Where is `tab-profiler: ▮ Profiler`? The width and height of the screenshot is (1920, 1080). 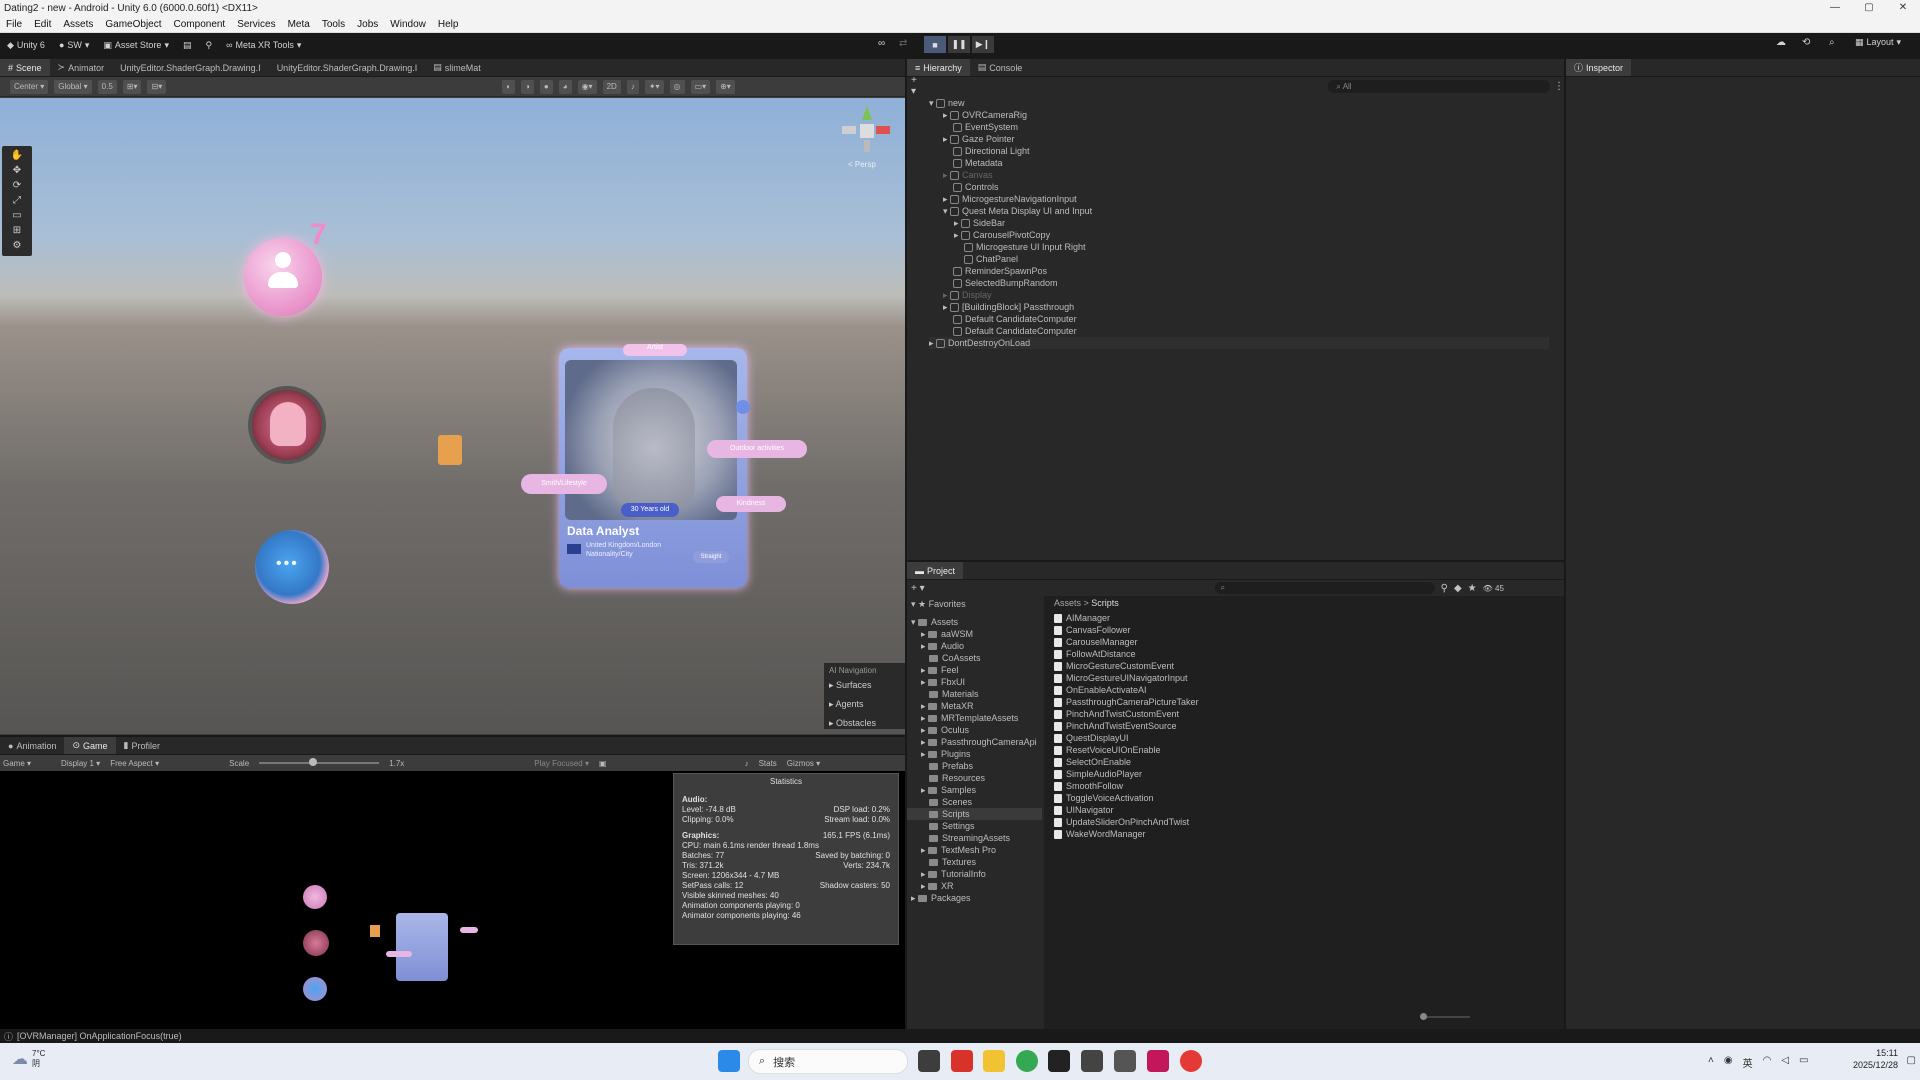 tab-profiler: ▮ Profiler is located at coordinates (142, 745).